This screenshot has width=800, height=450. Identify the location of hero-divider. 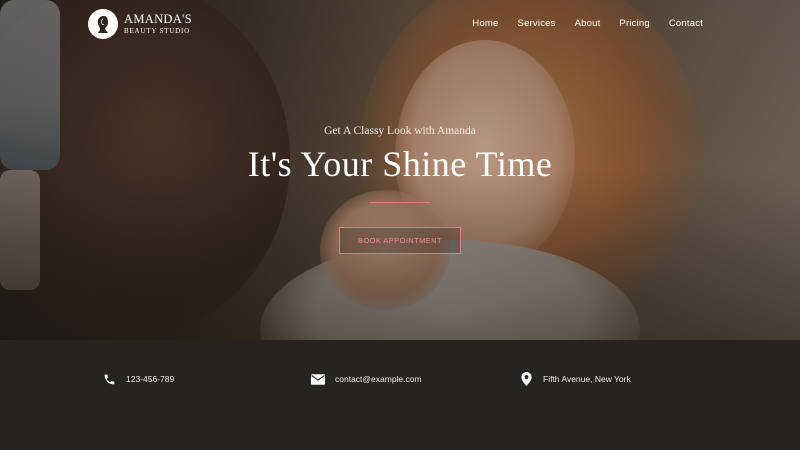
(400, 202).